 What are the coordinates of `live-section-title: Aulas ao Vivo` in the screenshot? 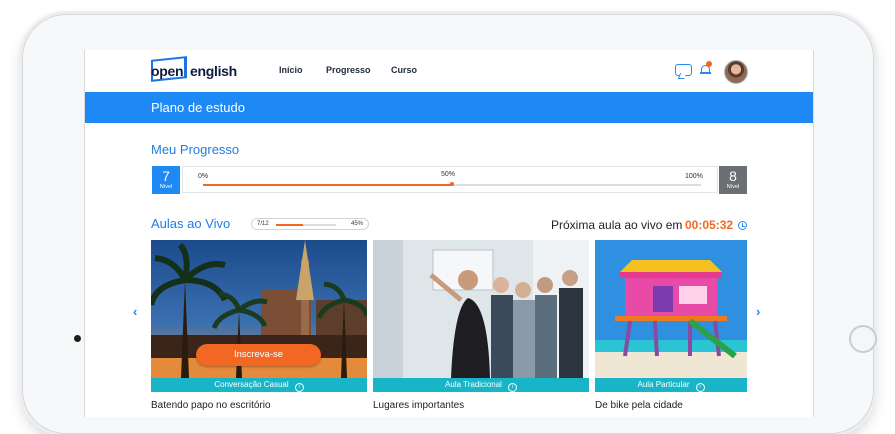 It's located at (191, 223).